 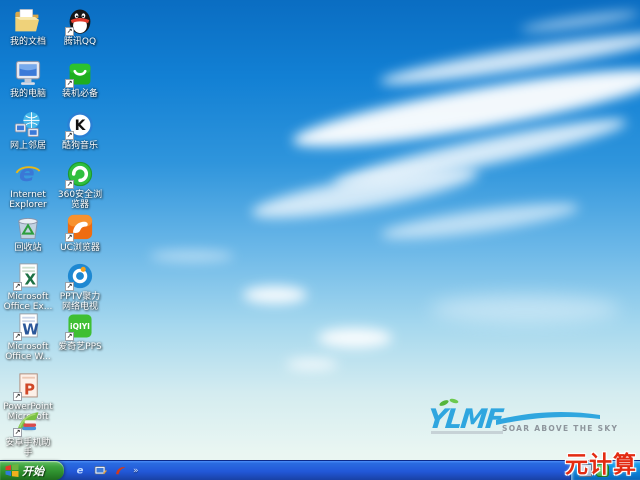 I want to click on start-button: 开始, so click(x=32, y=470).